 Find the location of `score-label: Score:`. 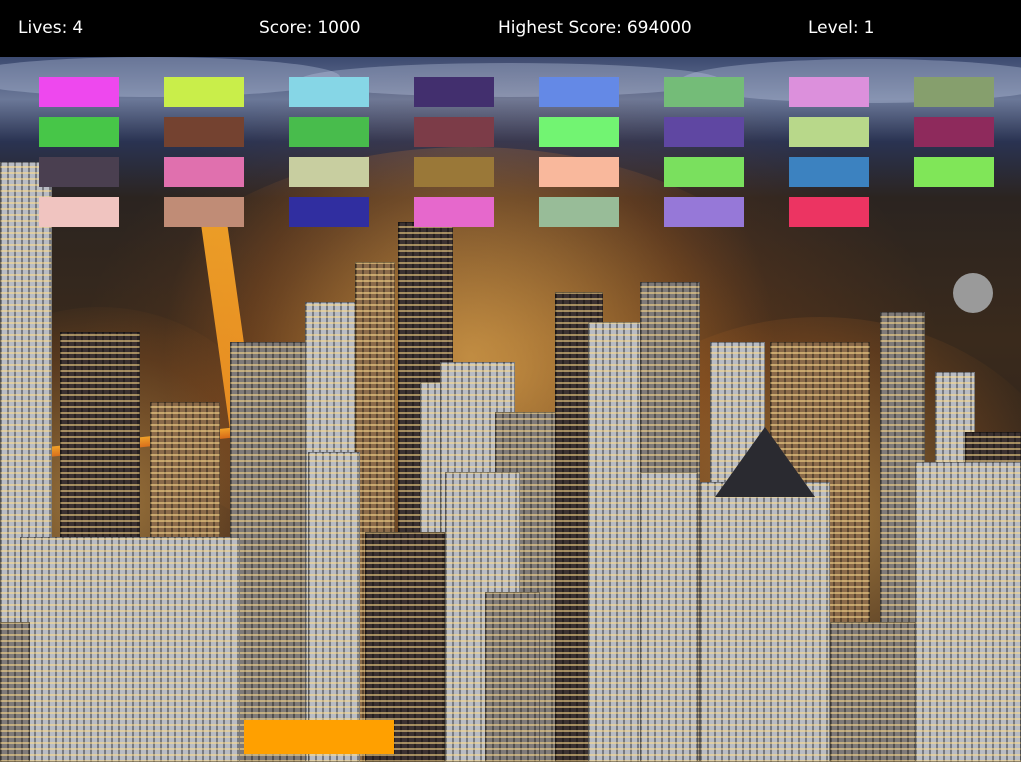

score-label: Score: is located at coordinates (286, 28).